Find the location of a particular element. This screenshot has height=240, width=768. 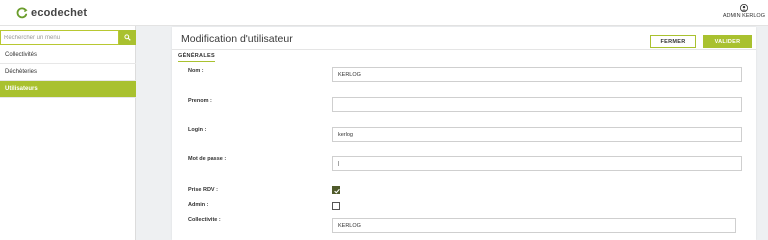

logo-text: ecodechet is located at coordinates (59, 13).